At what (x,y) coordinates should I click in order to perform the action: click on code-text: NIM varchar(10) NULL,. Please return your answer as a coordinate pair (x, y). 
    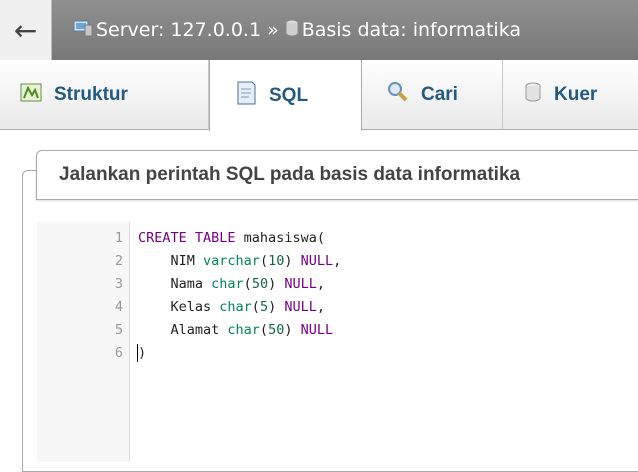
    Looking at the image, I should click on (240, 261).